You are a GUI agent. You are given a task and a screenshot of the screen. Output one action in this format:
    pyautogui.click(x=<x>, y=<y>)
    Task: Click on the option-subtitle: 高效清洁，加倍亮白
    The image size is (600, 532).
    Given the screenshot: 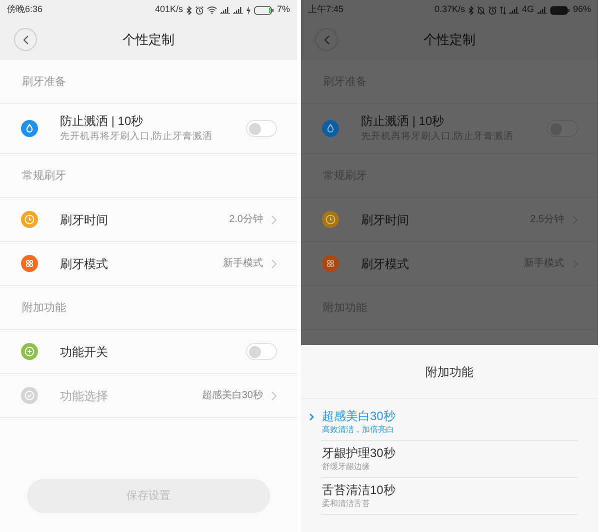 What is the action you would take?
    pyautogui.click(x=358, y=429)
    